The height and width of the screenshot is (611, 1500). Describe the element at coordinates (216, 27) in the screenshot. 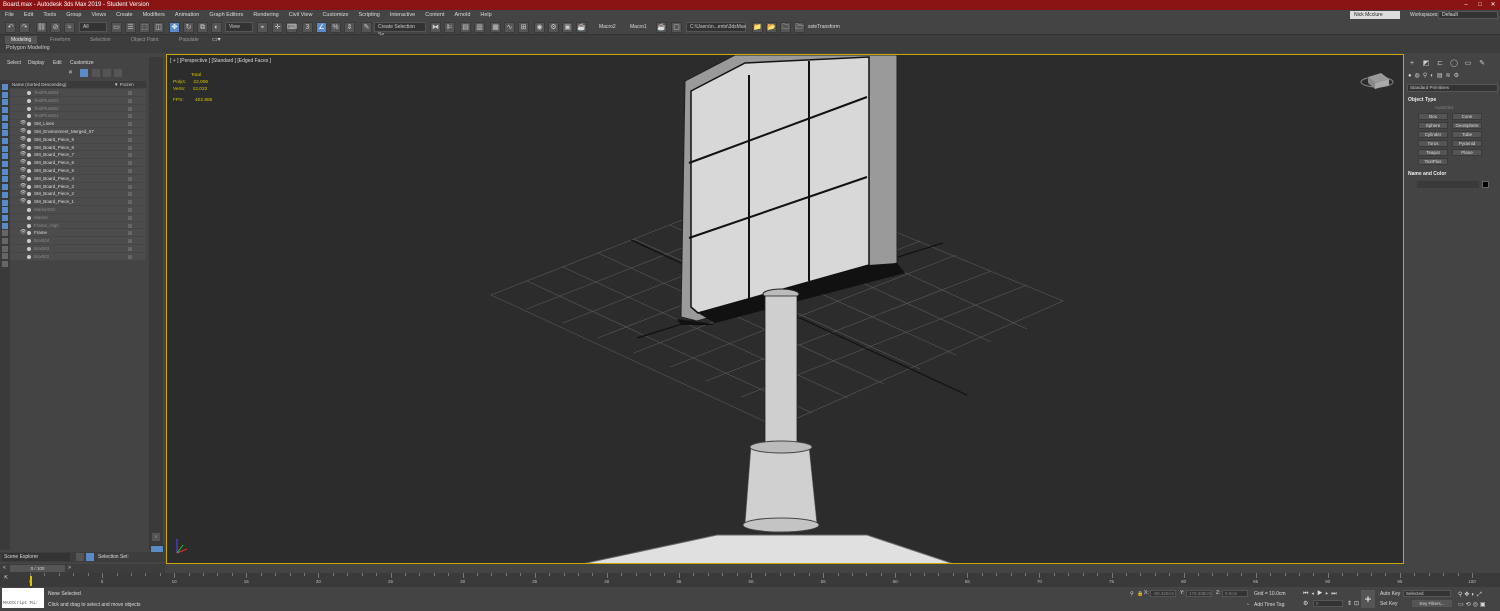

I see `select-place-icon: ◐` at that location.